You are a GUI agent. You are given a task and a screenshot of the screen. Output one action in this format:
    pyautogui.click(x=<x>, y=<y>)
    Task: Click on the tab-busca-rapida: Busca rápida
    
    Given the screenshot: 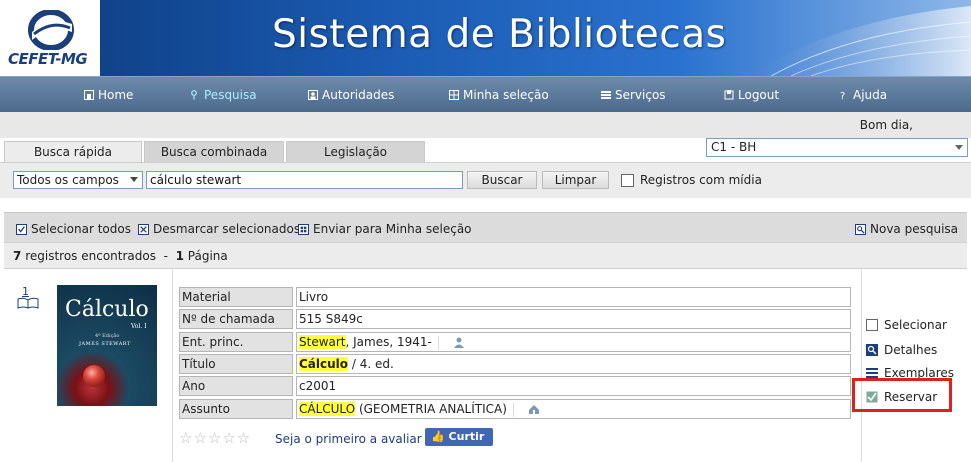 What is the action you would take?
    pyautogui.click(x=73, y=151)
    